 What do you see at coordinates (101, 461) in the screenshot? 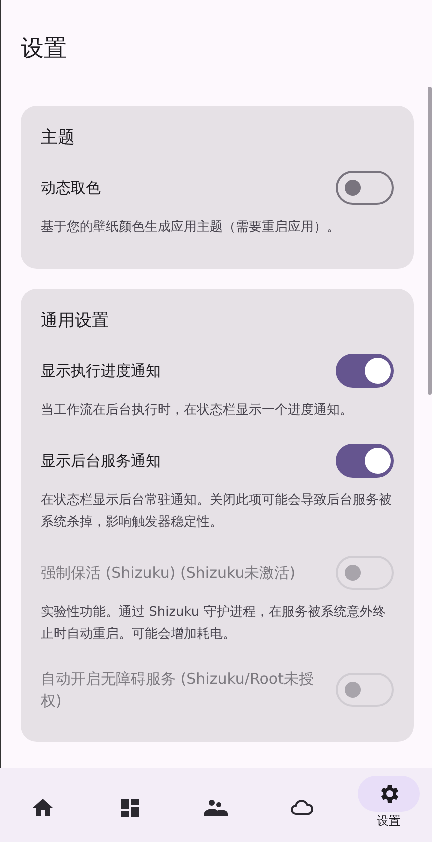
I see `setting-label: 显示后台服务通知` at bounding box center [101, 461].